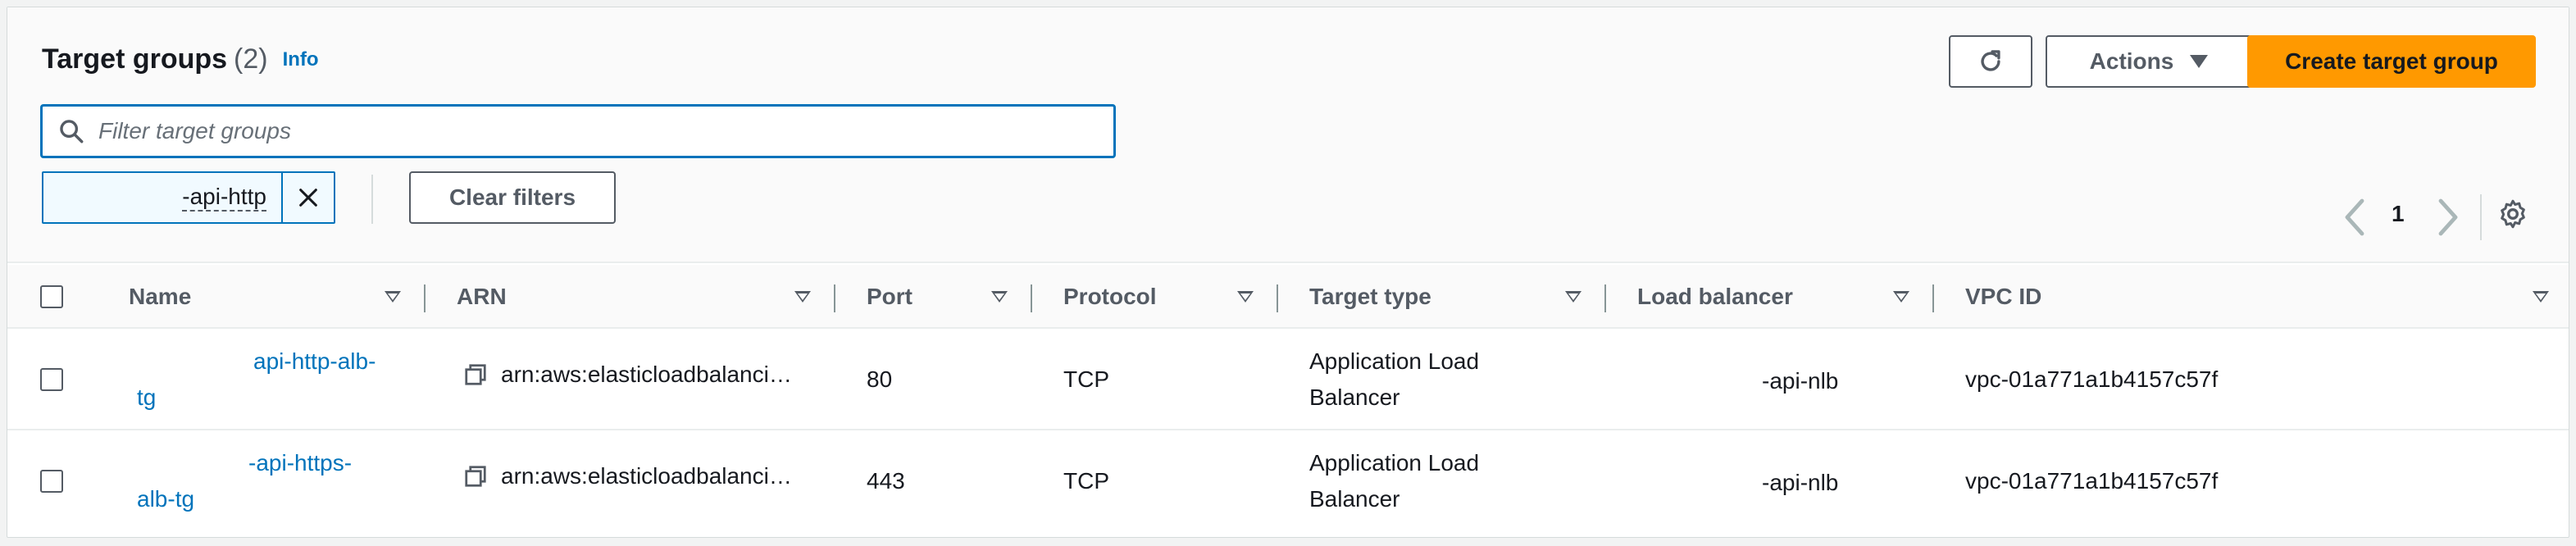 This screenshot has height=546, width=2576. Describe the element at coordinates (162, 197) in the screenshot. I see `filter-token-label: -api-http` at that location.